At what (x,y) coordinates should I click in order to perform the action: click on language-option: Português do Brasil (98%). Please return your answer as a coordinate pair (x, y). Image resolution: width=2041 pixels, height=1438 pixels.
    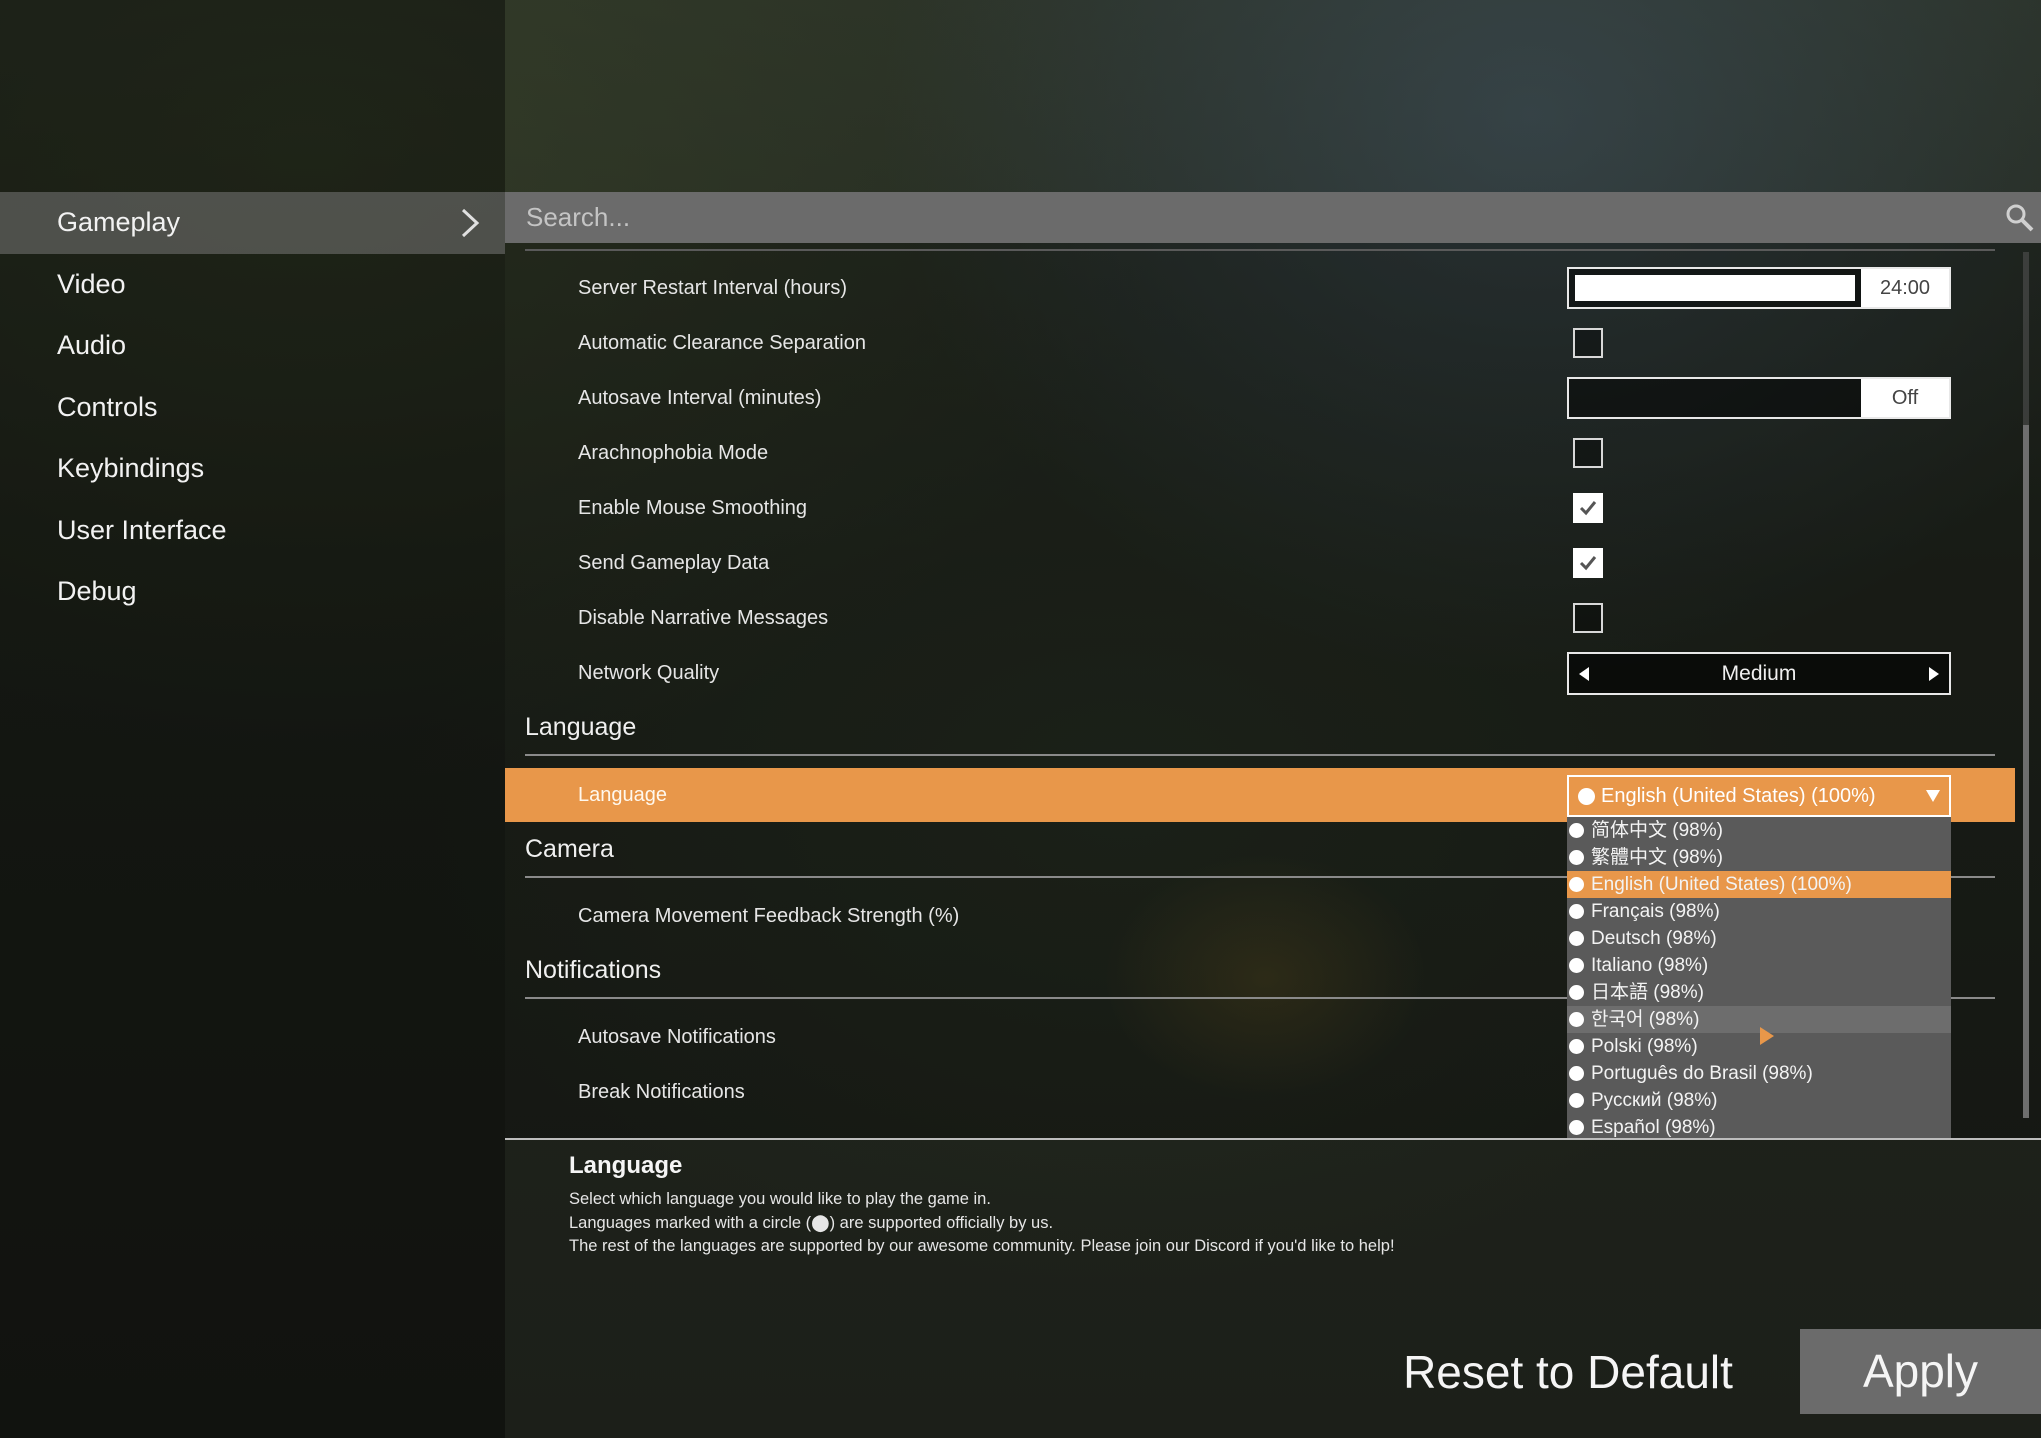
    Looking at the image, I should click on (1759, 1073).